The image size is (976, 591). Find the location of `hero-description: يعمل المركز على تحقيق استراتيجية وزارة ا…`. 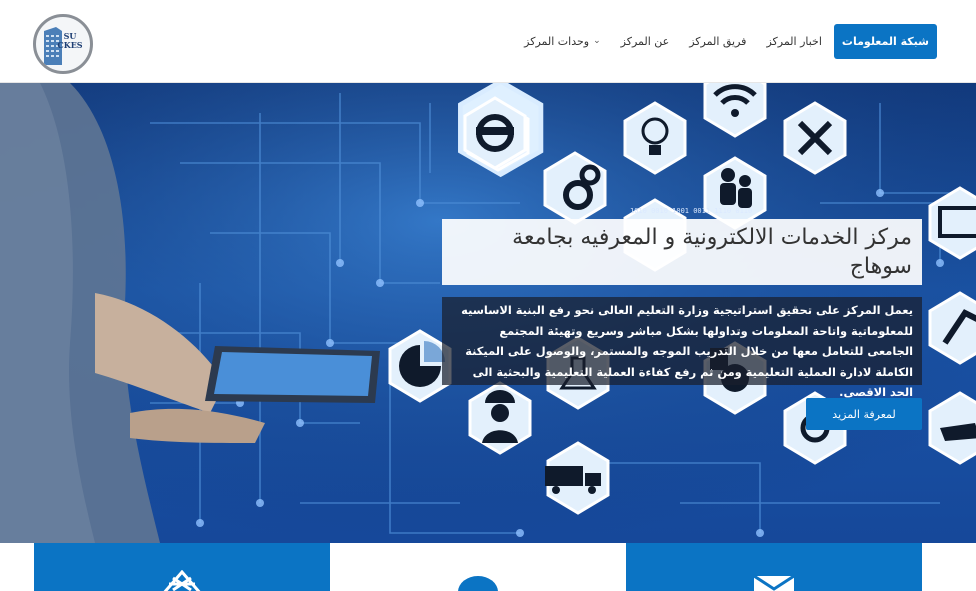

hero-description: يعمل المركز على تحقيق استراتيجية وزارة ا… is located at coordinates (682, 348).